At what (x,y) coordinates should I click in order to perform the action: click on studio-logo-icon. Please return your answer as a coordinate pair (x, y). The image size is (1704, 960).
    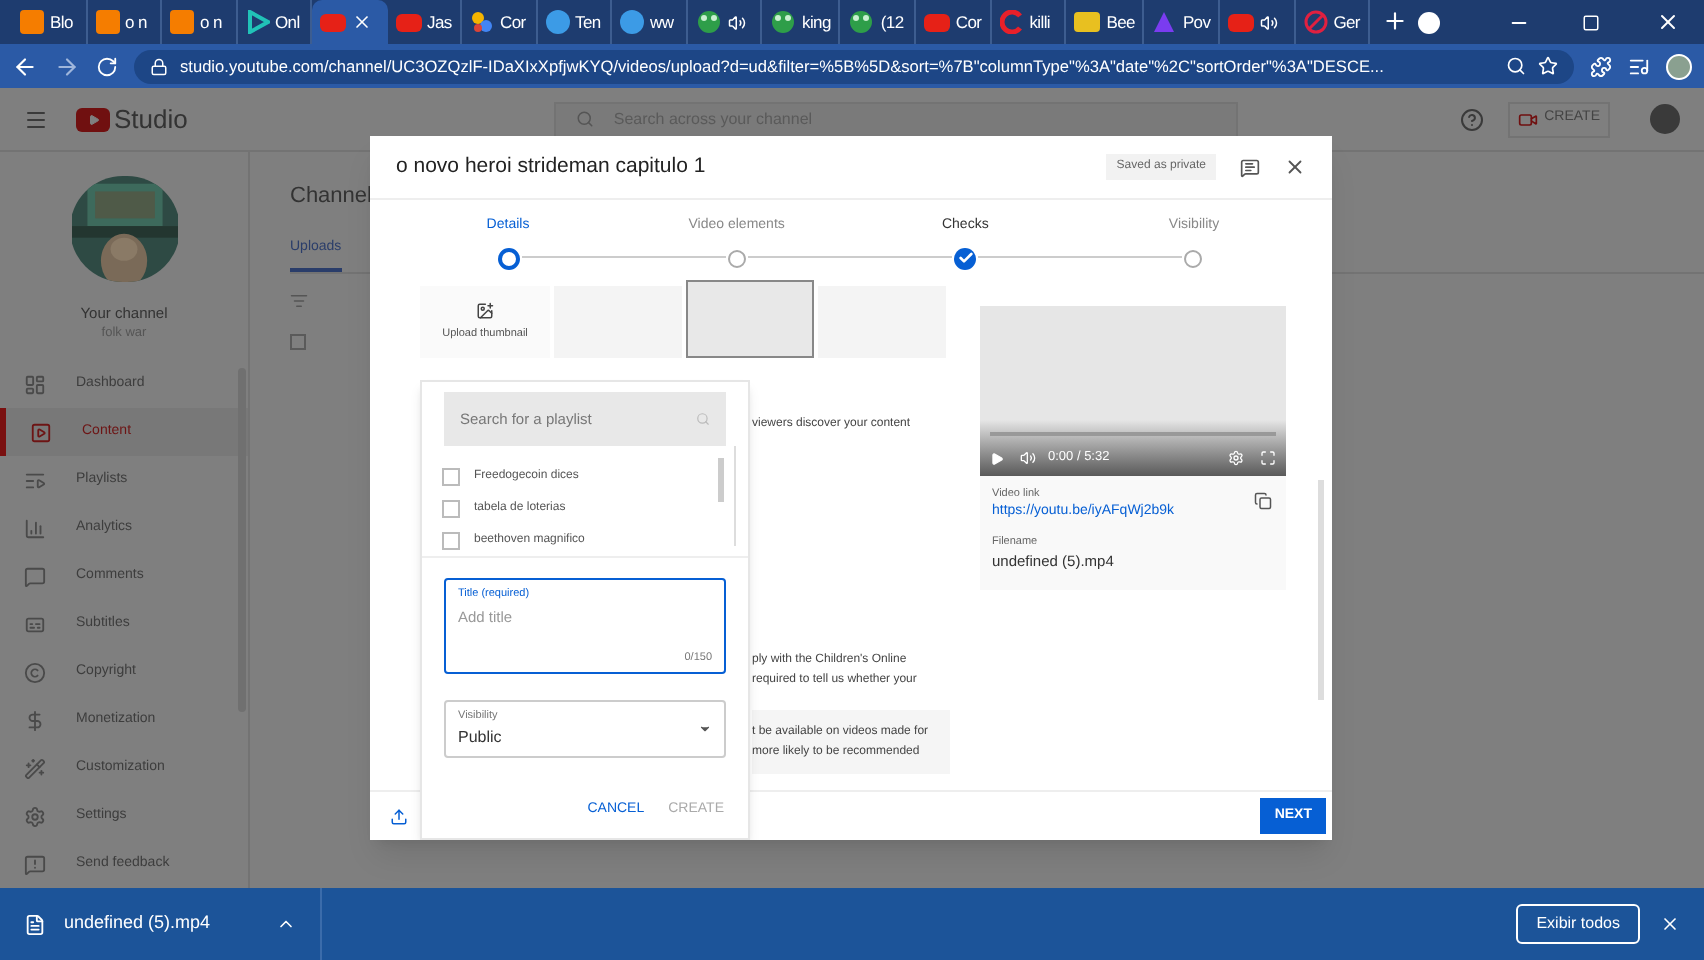
    Looking at the image, I should click on (93, 119).